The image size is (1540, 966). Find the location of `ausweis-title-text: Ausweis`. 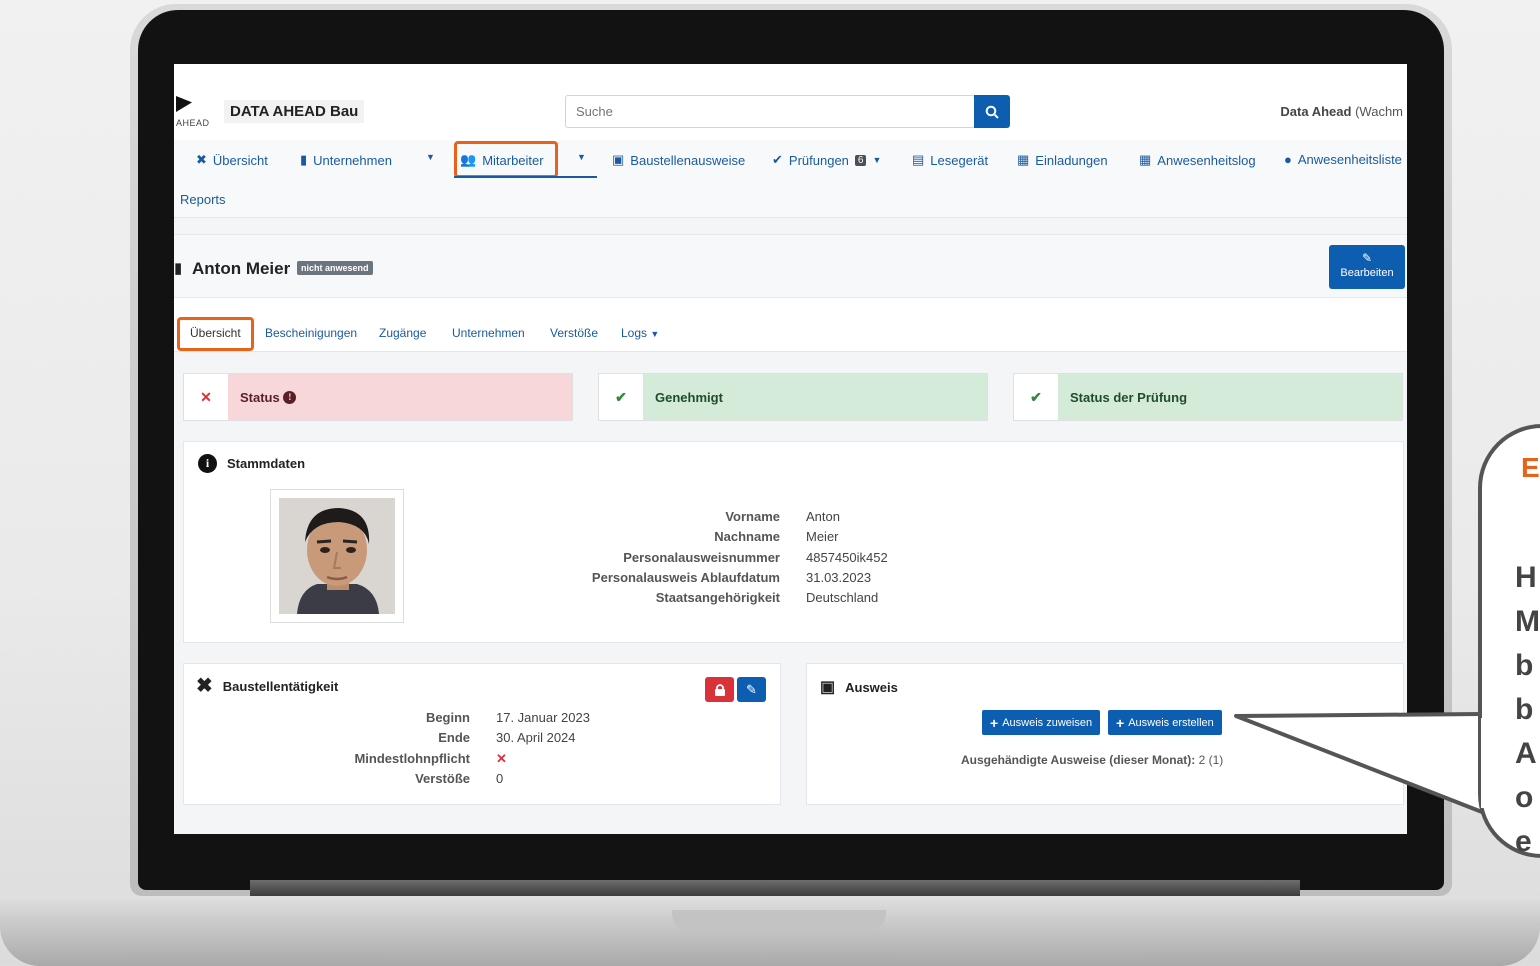

ausweis-title-text: Ausweis is located at coordinates (871, 687).